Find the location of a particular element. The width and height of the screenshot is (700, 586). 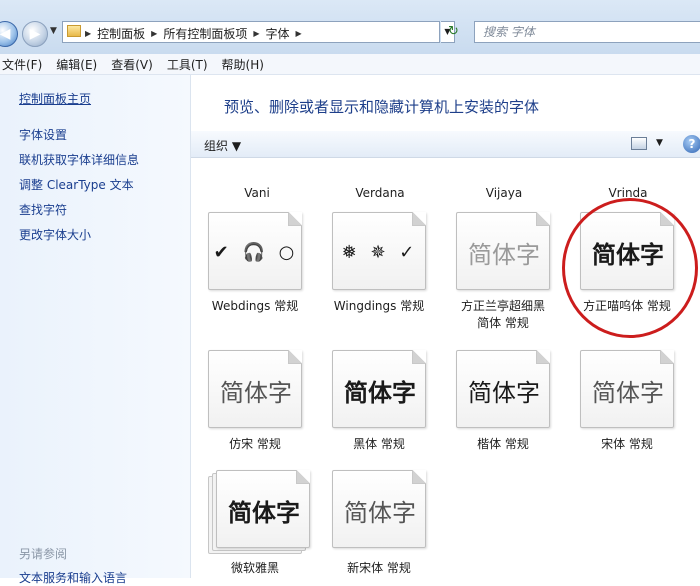

command-bar: 组织 ▼ ▼ ? is located at coordinates (445, 144).